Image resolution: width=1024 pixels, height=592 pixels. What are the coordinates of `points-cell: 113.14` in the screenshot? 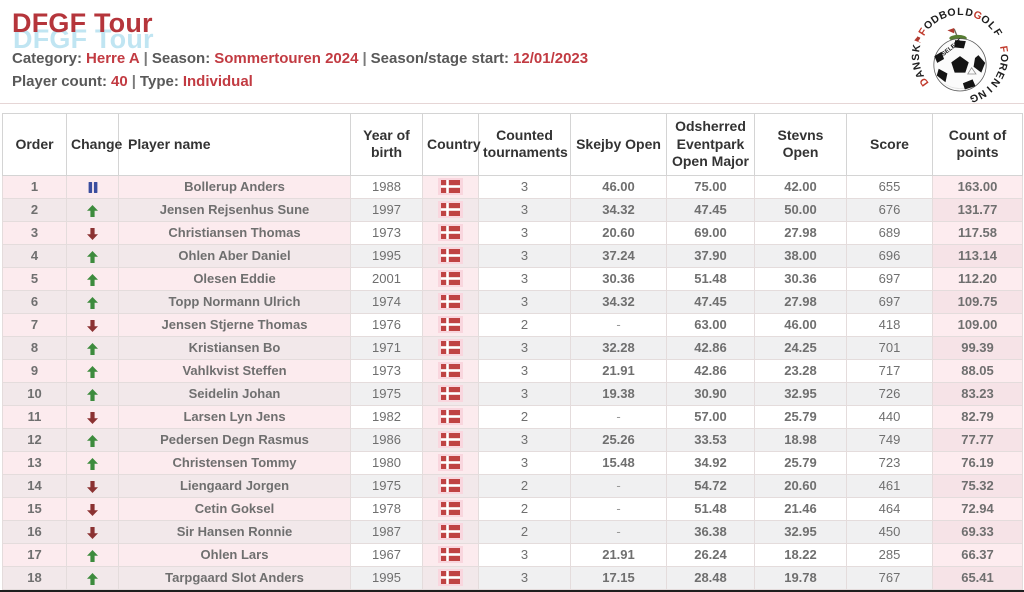 It's located at (977, 255).